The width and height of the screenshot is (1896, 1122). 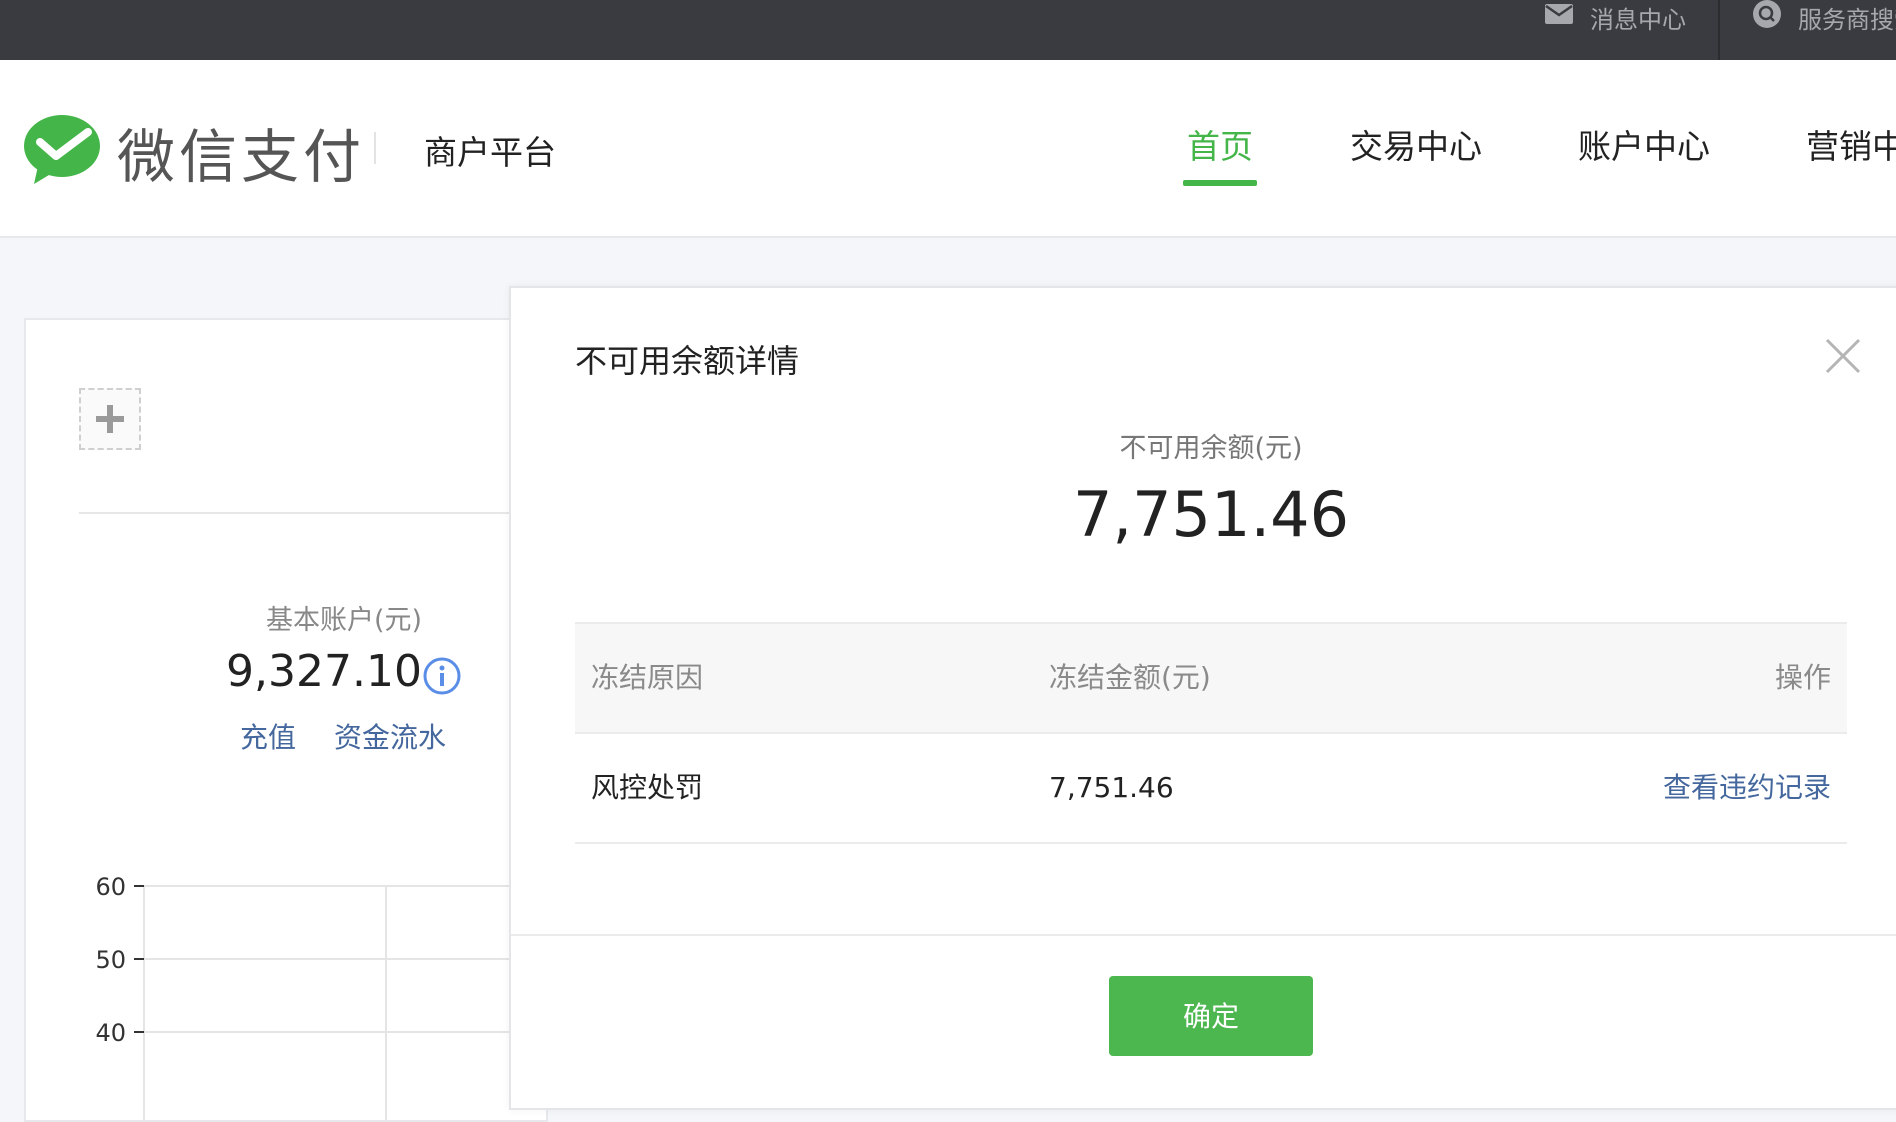 What do you see at coordinates (1638, 19) in the screenshot?
I see `message-center-label: 消息中心` at bounding box center [1638, 19].